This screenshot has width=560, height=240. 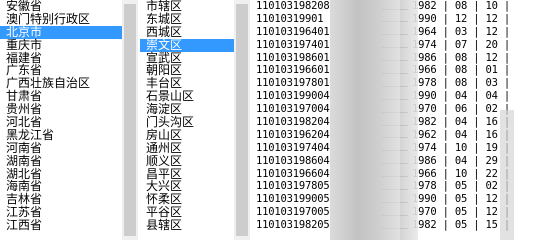 I want to click on redacted-separator, so click(x=409, y=120).